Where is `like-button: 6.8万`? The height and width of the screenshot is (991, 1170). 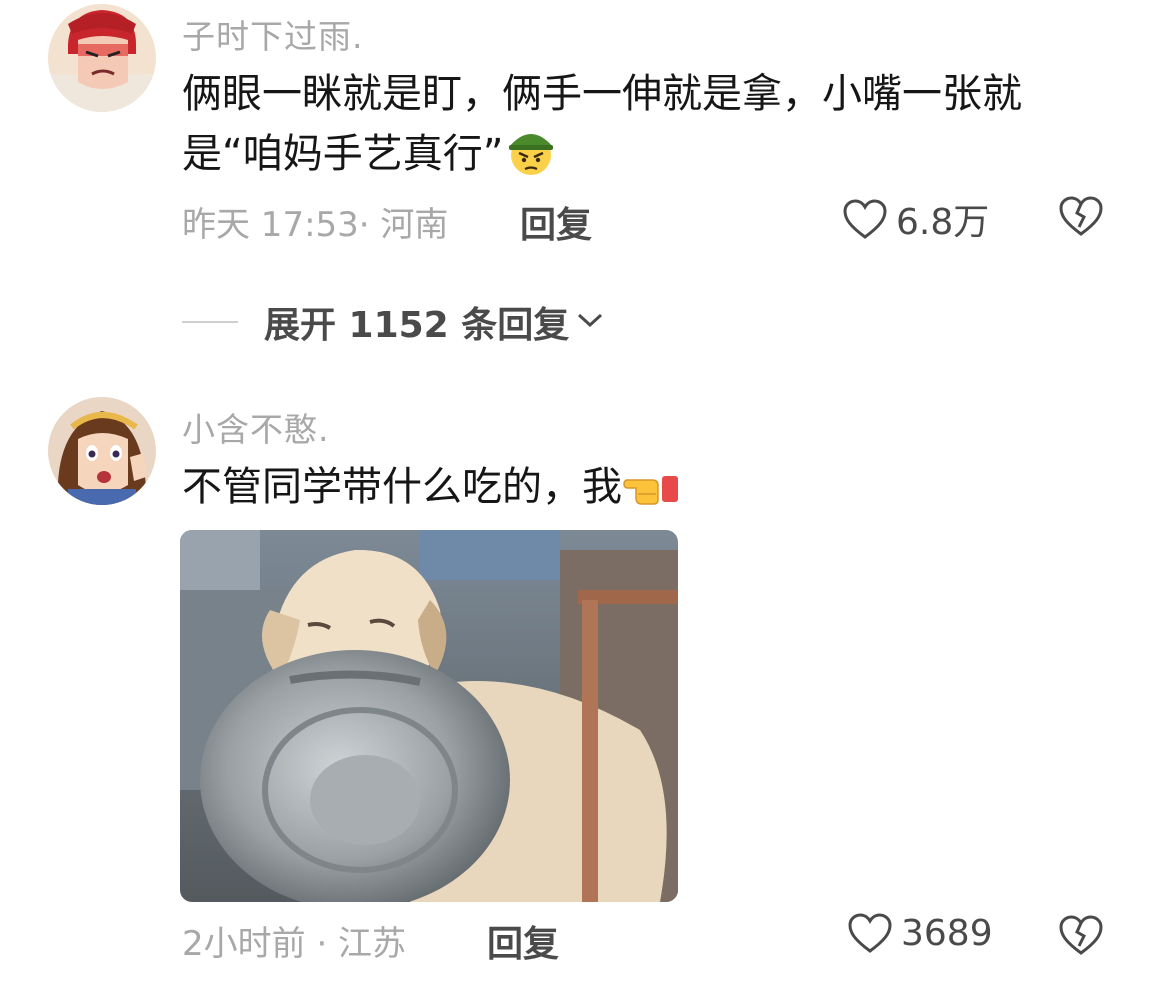
like-button: 6.8万 is located at coordinates (915, 219).